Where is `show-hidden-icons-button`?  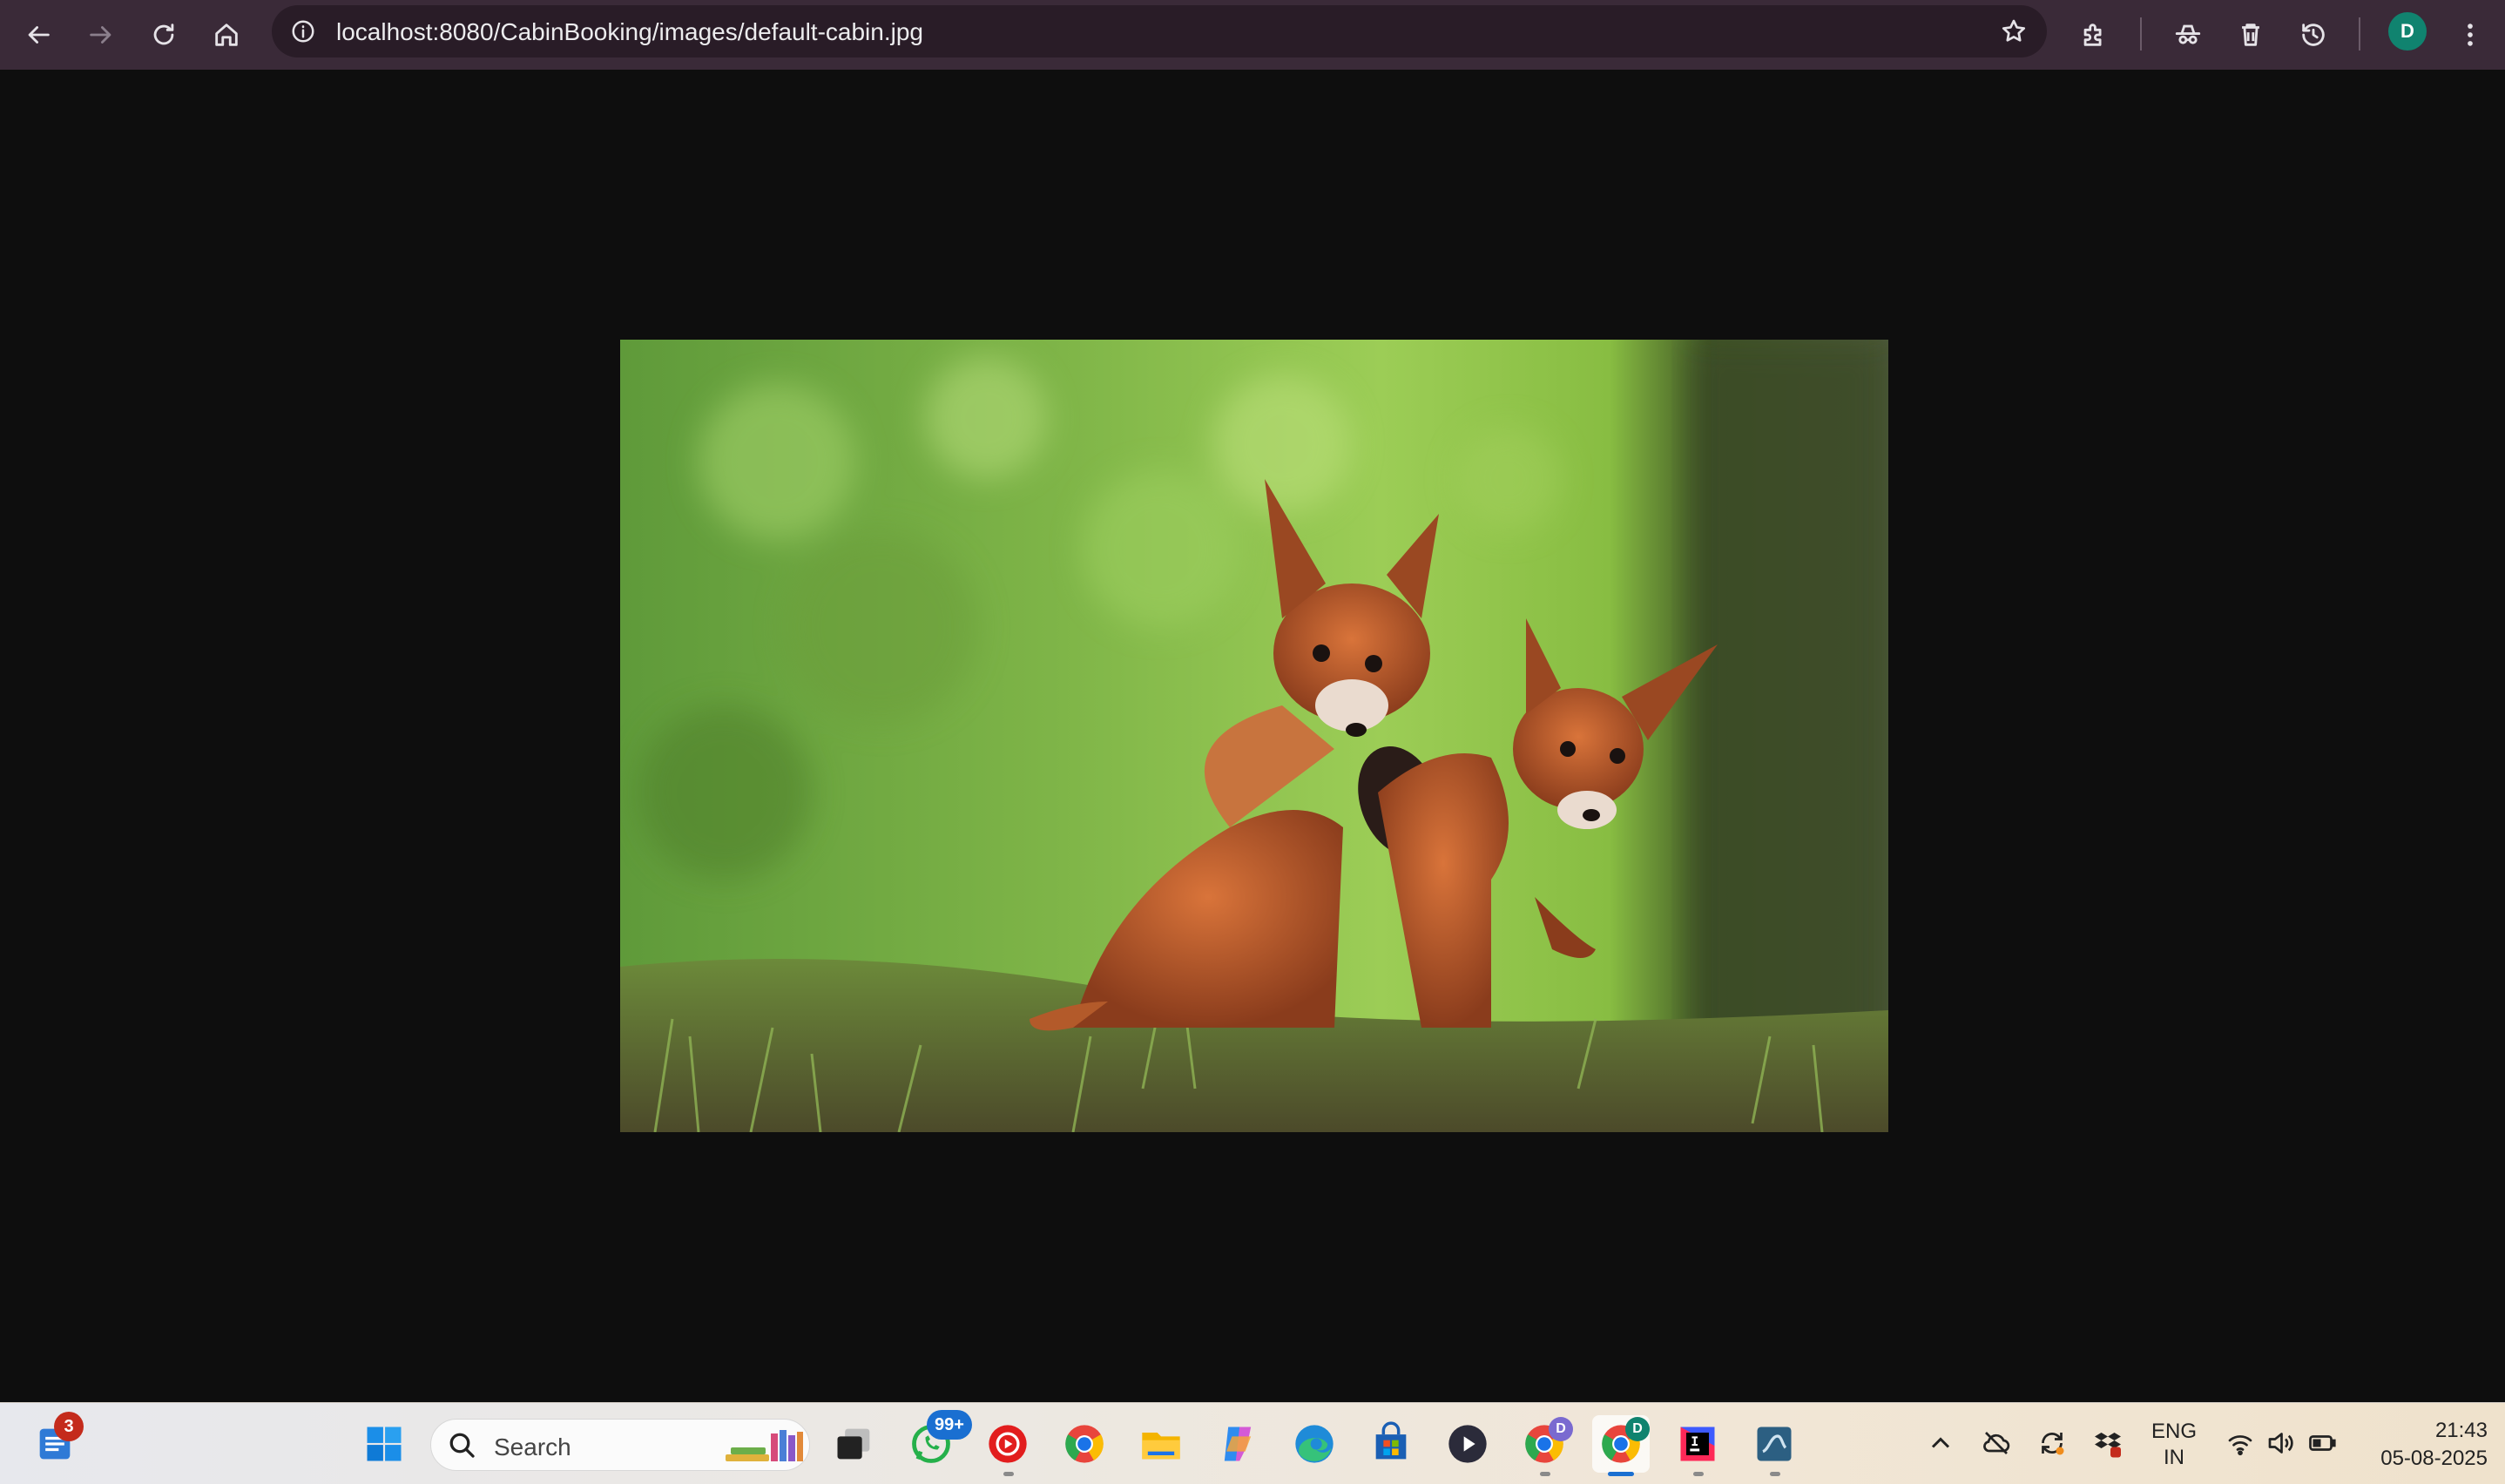 show-hidden-icons-button is located at coordinates (1940, 1443).